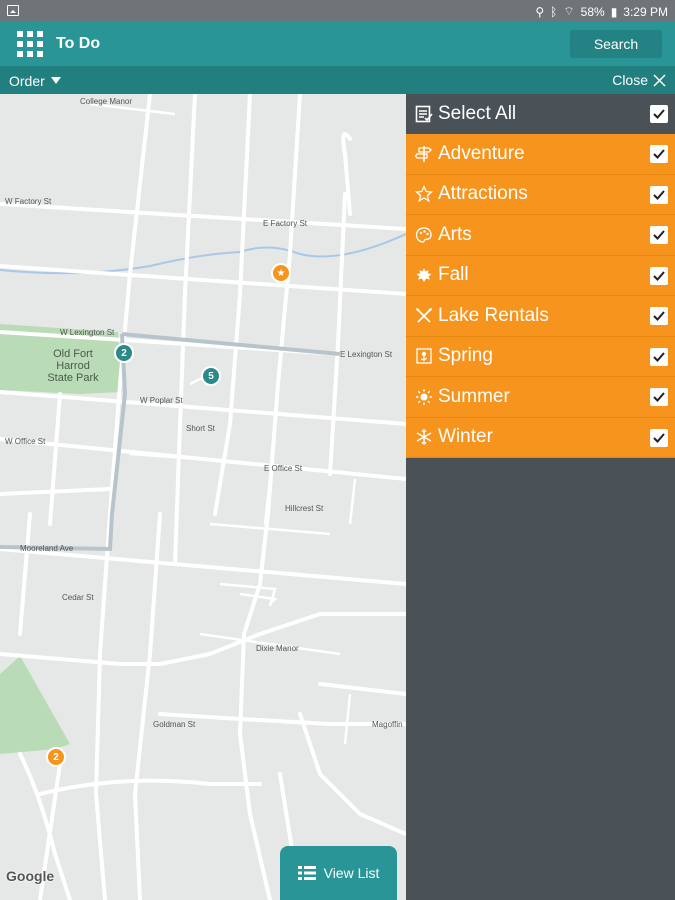 This screenshot has height=900, width=675. Describe the element at coordinates (421, 235) in the screenshot. I see `palette-icon` at that location.